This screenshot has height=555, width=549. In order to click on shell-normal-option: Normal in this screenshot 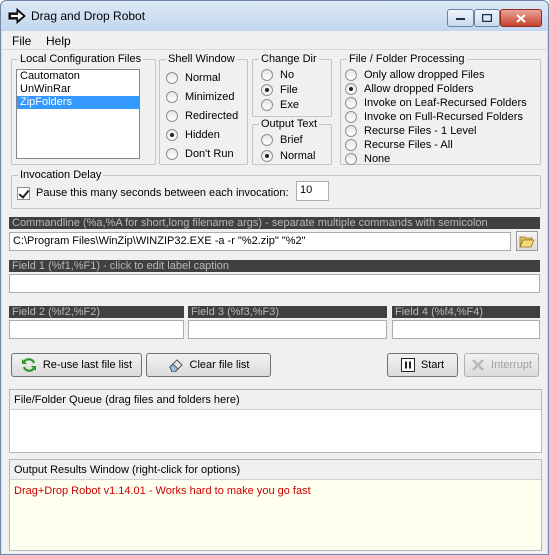, I will do `click(193, 78)`.